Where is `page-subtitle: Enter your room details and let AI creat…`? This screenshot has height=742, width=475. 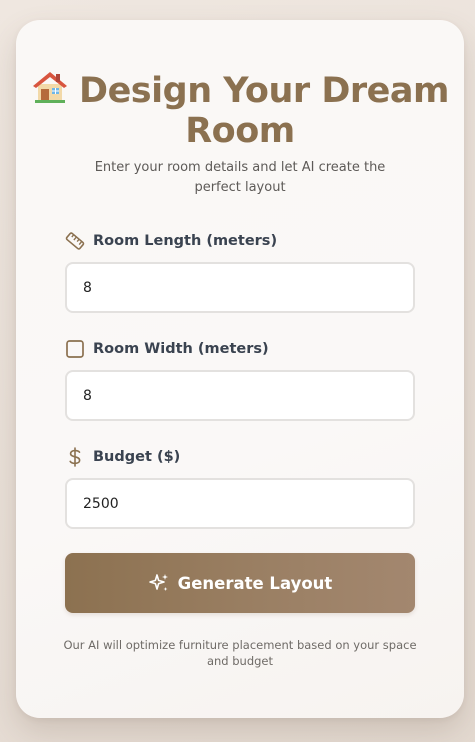
page-subtitle: Enter your room details and let AI creat… is located at coordinates (240, 177).